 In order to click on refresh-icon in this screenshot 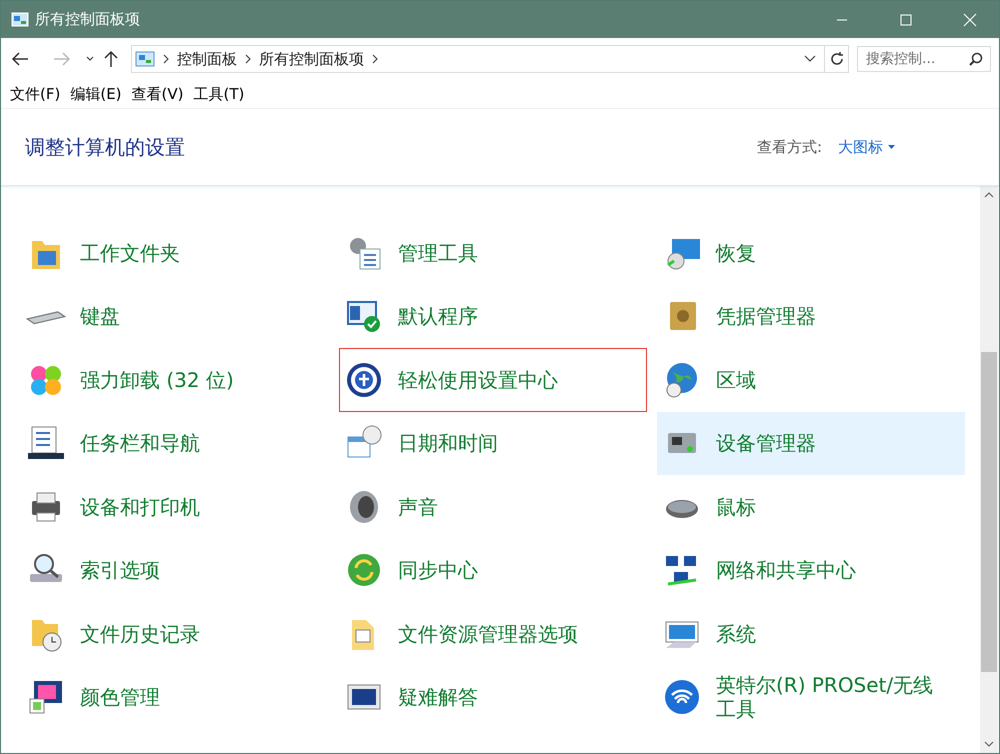, I will do `click(837, 59)`.